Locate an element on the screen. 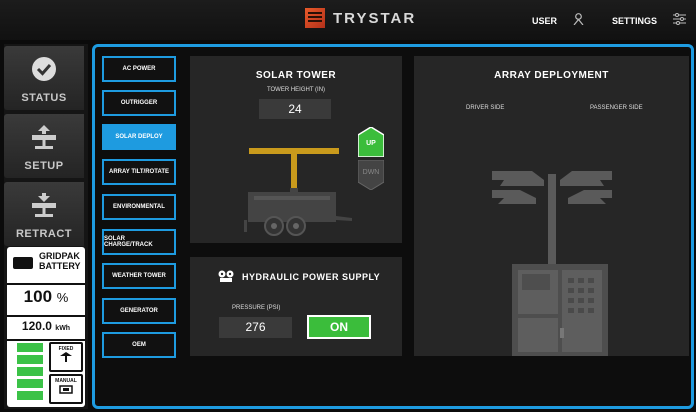  brand-logo: TRYSTAR is located at coordinates (360, 18).